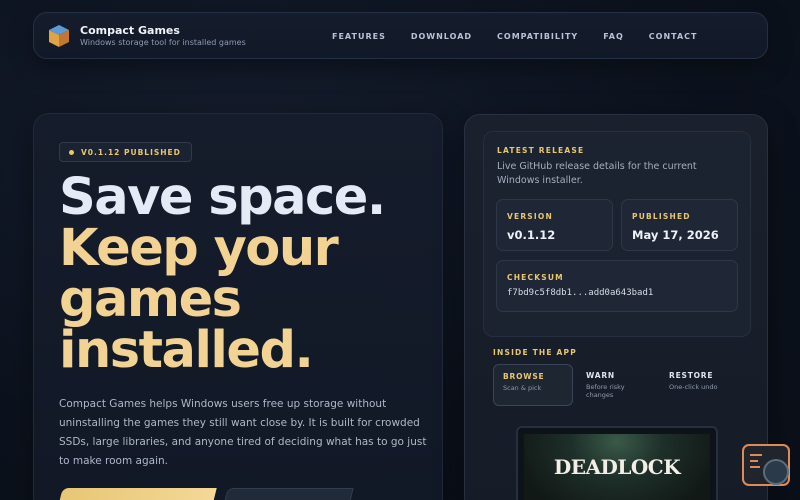 The width and height of the screenshot is (800, 500). I want to click on tab-browse-title: BROWSE, so click(524, 376).